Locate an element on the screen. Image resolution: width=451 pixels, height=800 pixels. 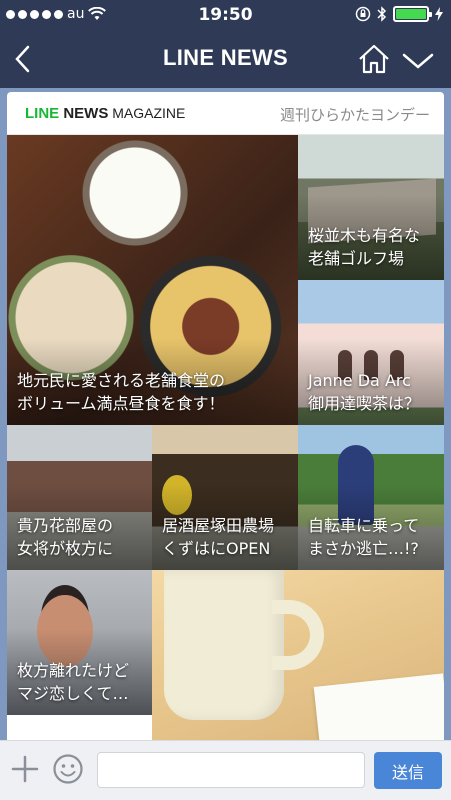
status-icons is located at coordinates (399, 14).